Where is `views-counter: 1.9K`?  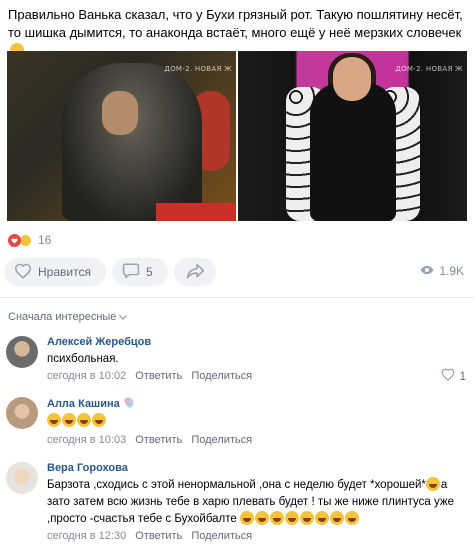
views-counter: 1.9K is located at coordinates (442, 271).